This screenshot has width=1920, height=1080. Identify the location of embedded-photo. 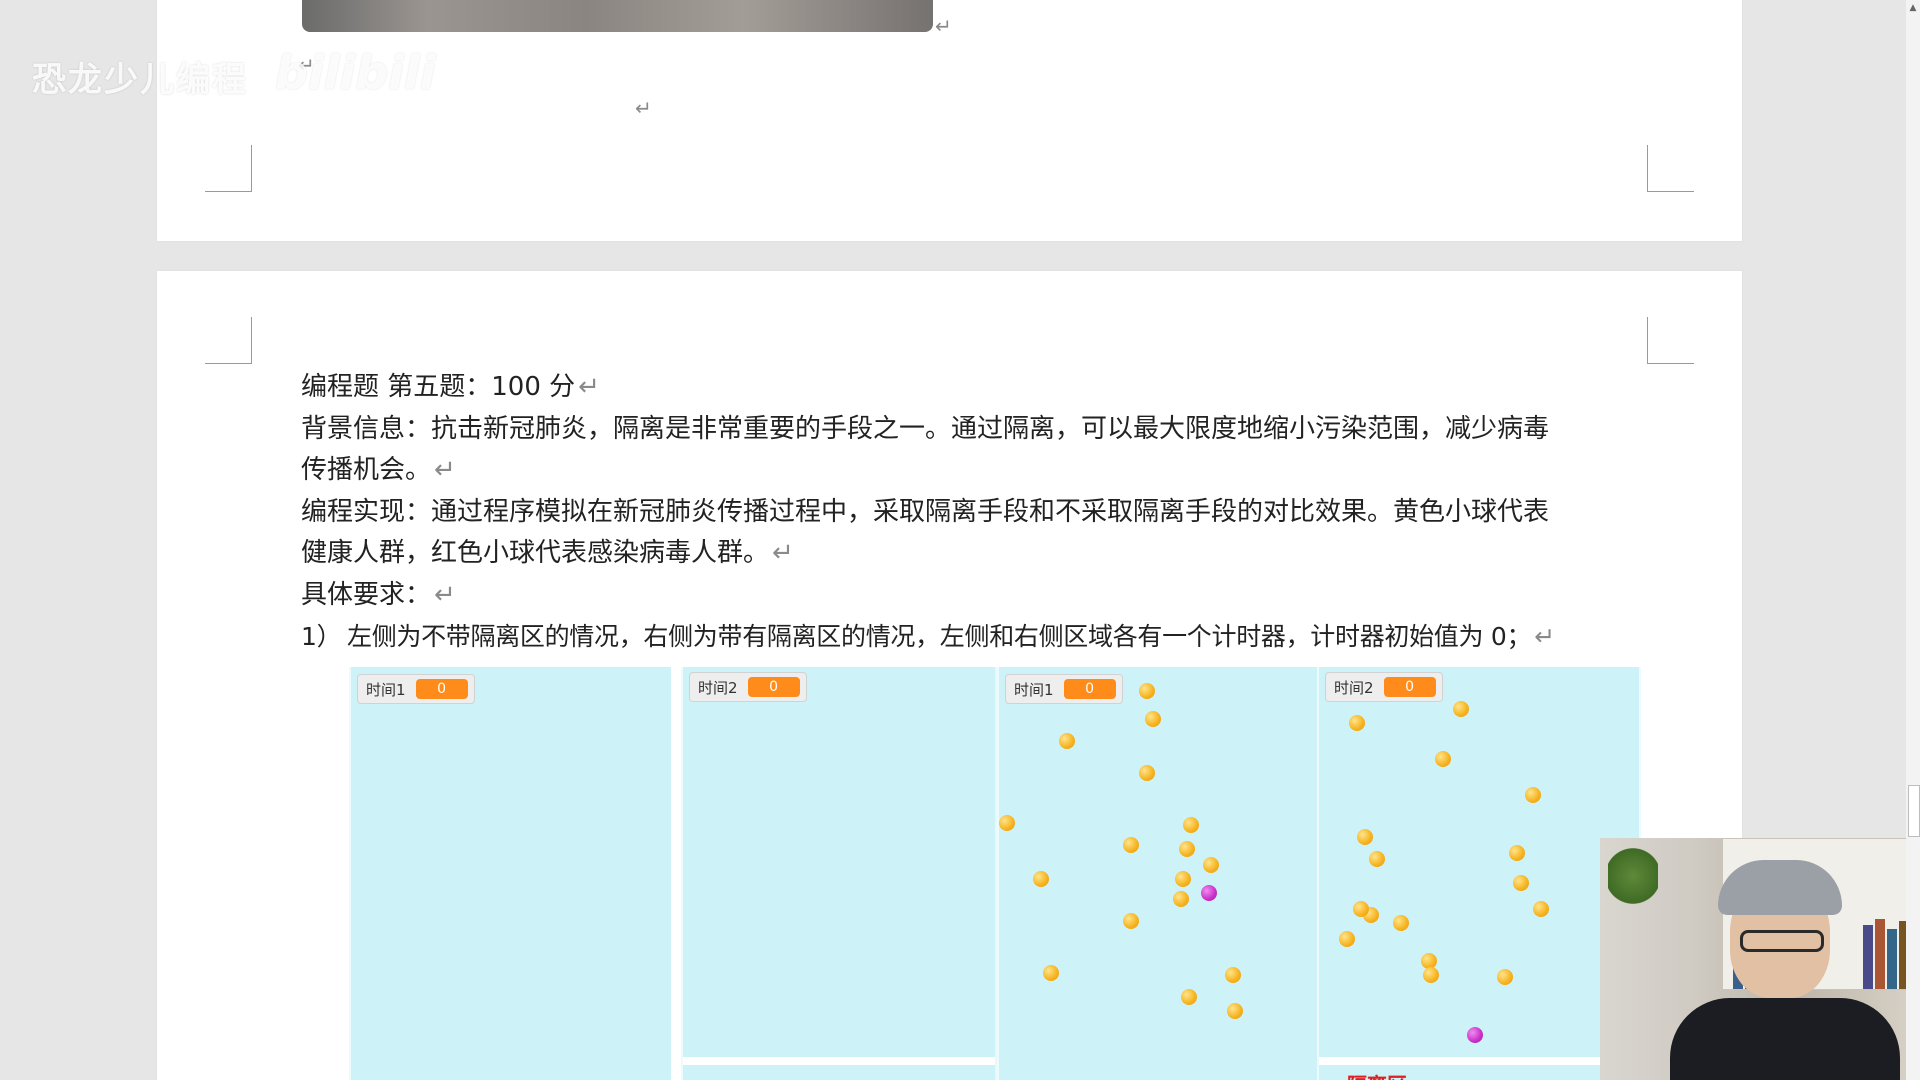
(617, 16).